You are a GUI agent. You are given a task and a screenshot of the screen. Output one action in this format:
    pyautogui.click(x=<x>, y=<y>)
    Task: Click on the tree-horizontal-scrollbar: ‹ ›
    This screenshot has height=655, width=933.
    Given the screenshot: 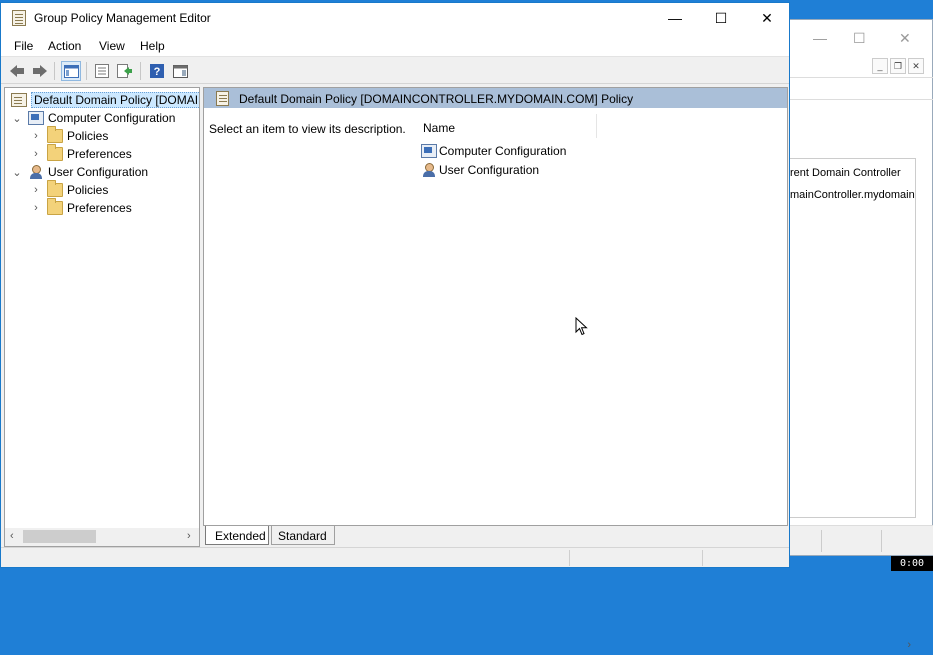 What is the action you would take?
    pyautogui.click(x=102, y=537)
    